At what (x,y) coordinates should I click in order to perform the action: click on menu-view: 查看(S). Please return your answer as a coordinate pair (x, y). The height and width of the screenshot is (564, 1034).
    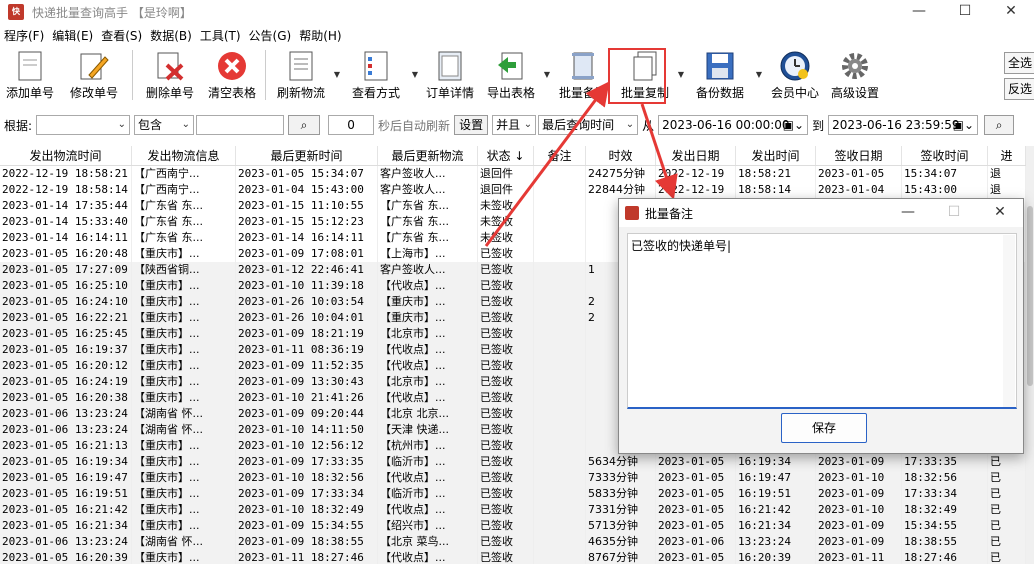
    Looking at the image, I should click on (121, 35).